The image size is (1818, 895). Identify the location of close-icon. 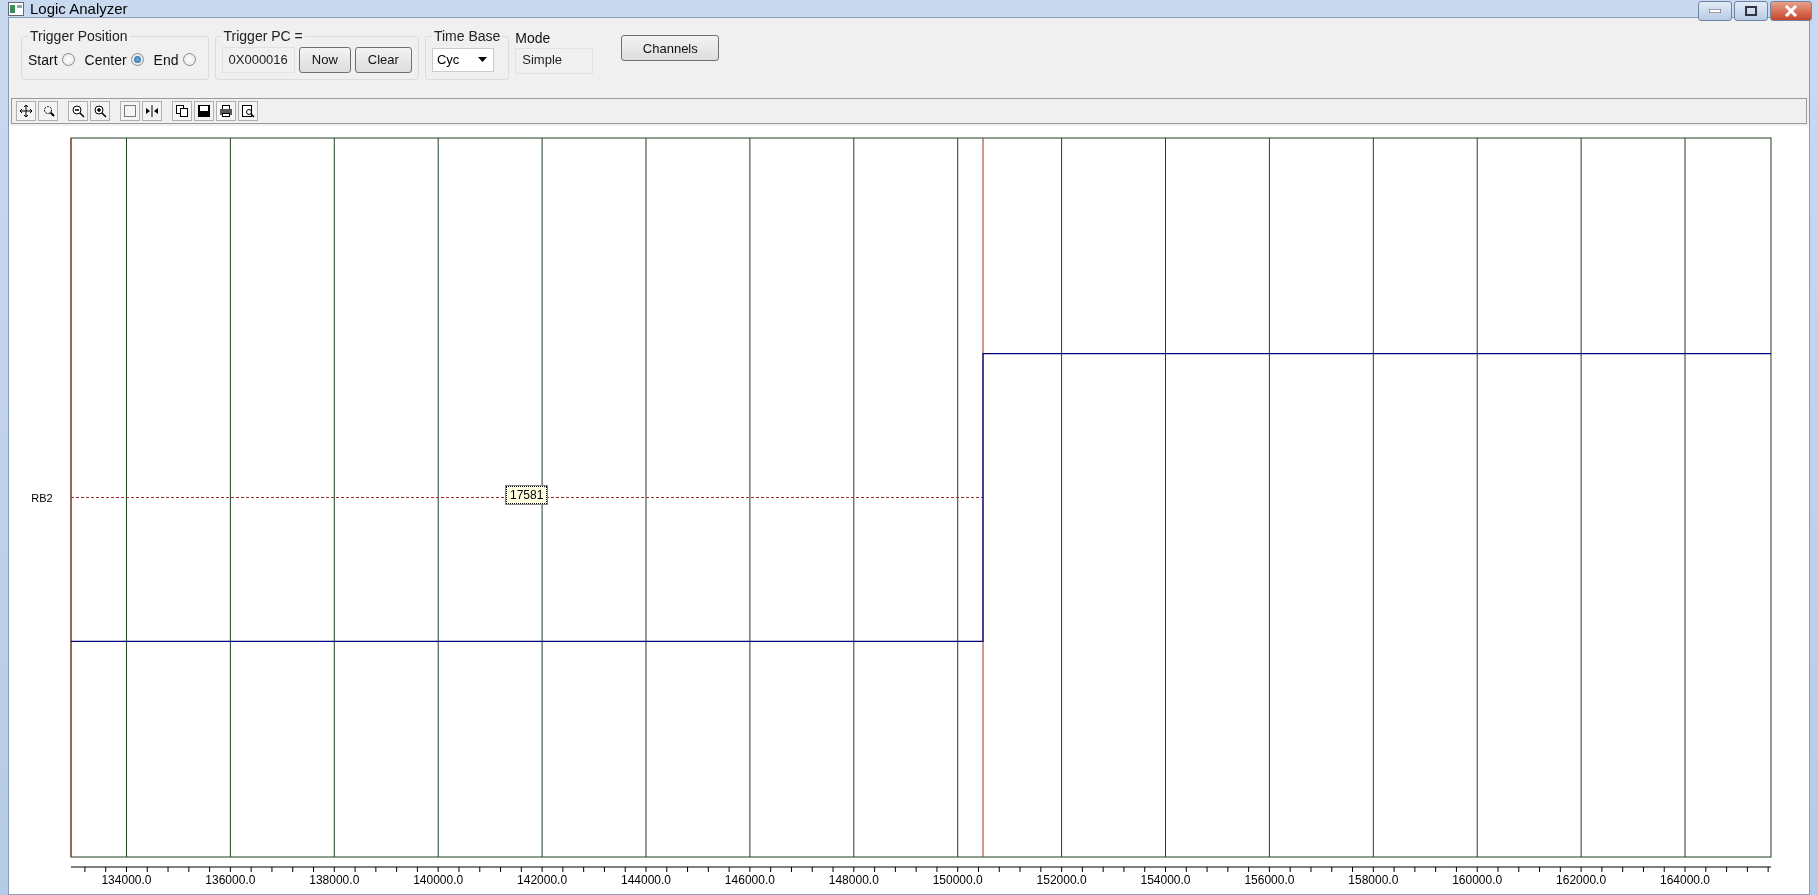
(1791, 11).